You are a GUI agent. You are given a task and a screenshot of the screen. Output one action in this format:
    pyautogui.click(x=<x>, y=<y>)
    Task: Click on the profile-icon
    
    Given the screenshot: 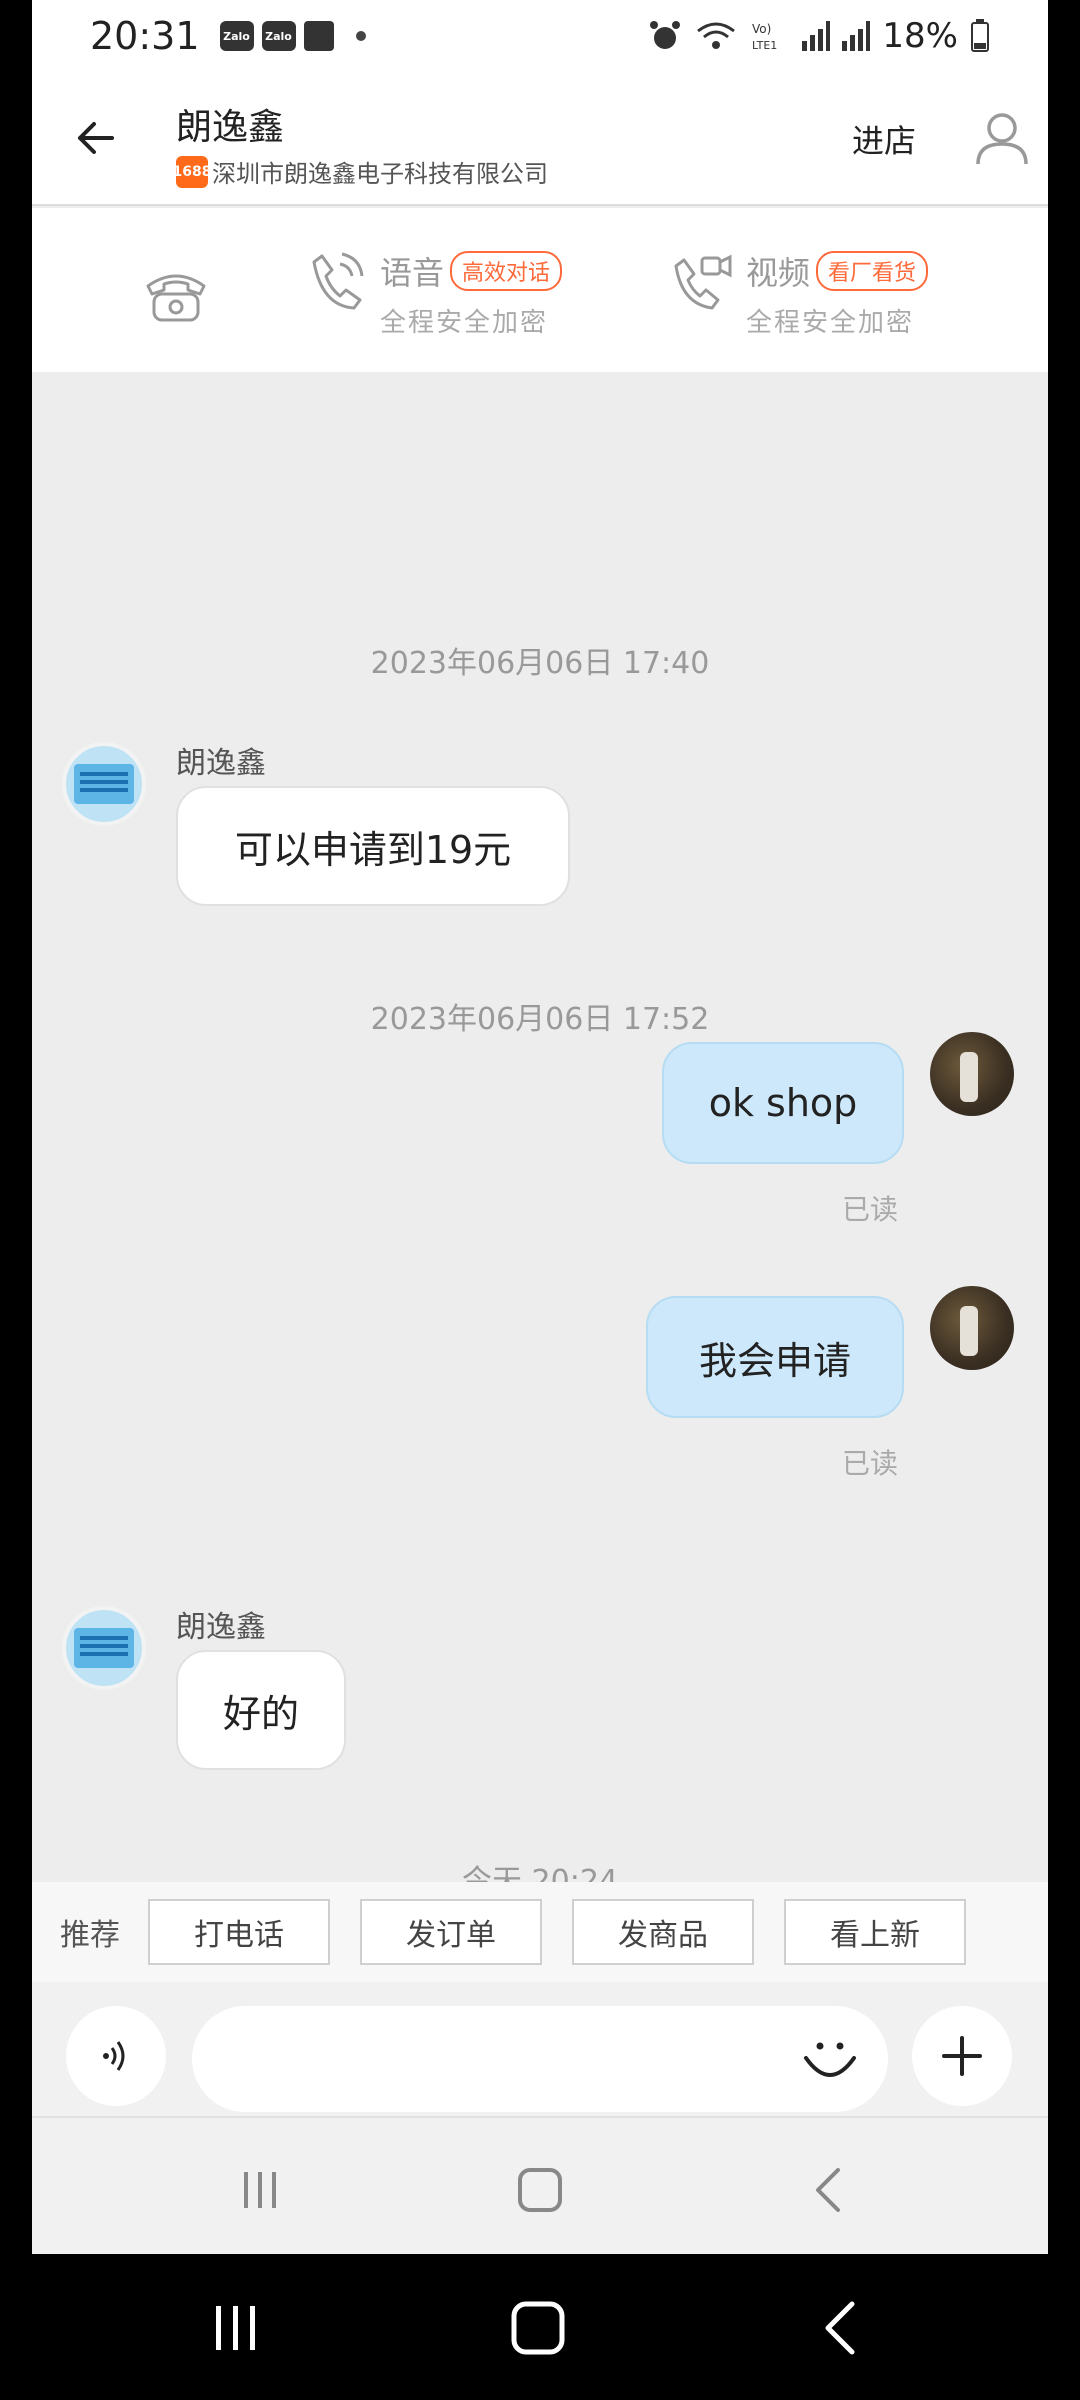 What is the action you would take?
    pyautogui.click(x=1002, y=138)
    